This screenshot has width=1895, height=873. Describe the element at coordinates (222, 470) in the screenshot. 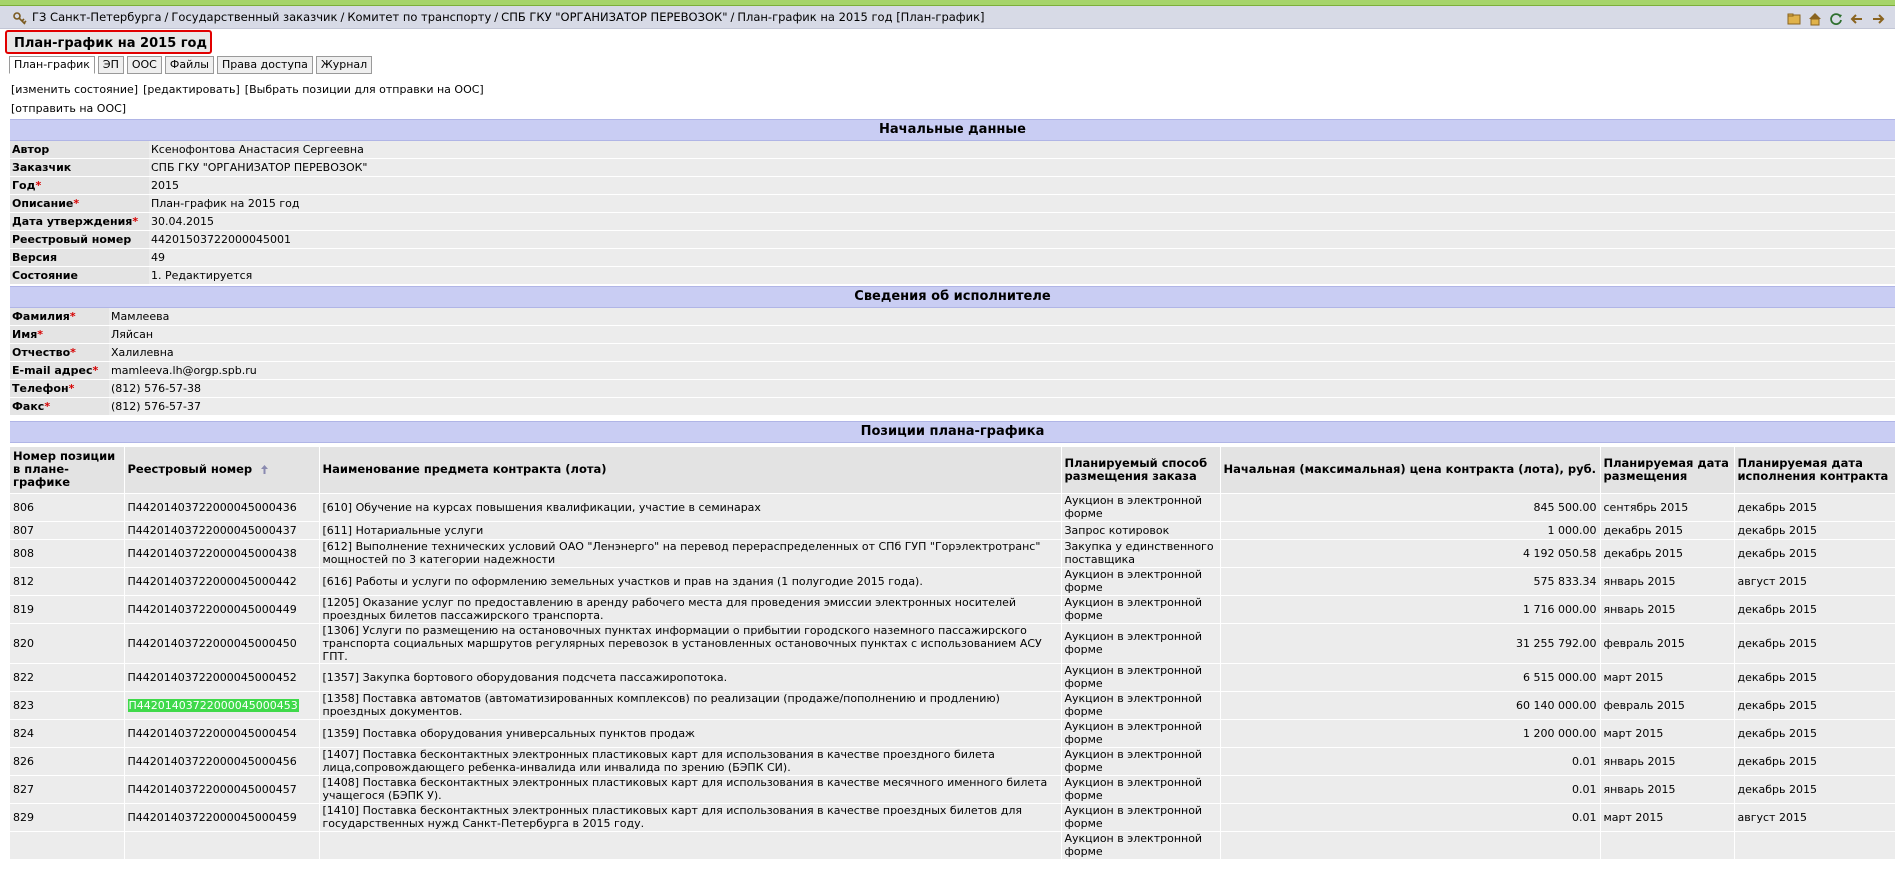

I see `column-header: Реестровый номер` at that location.